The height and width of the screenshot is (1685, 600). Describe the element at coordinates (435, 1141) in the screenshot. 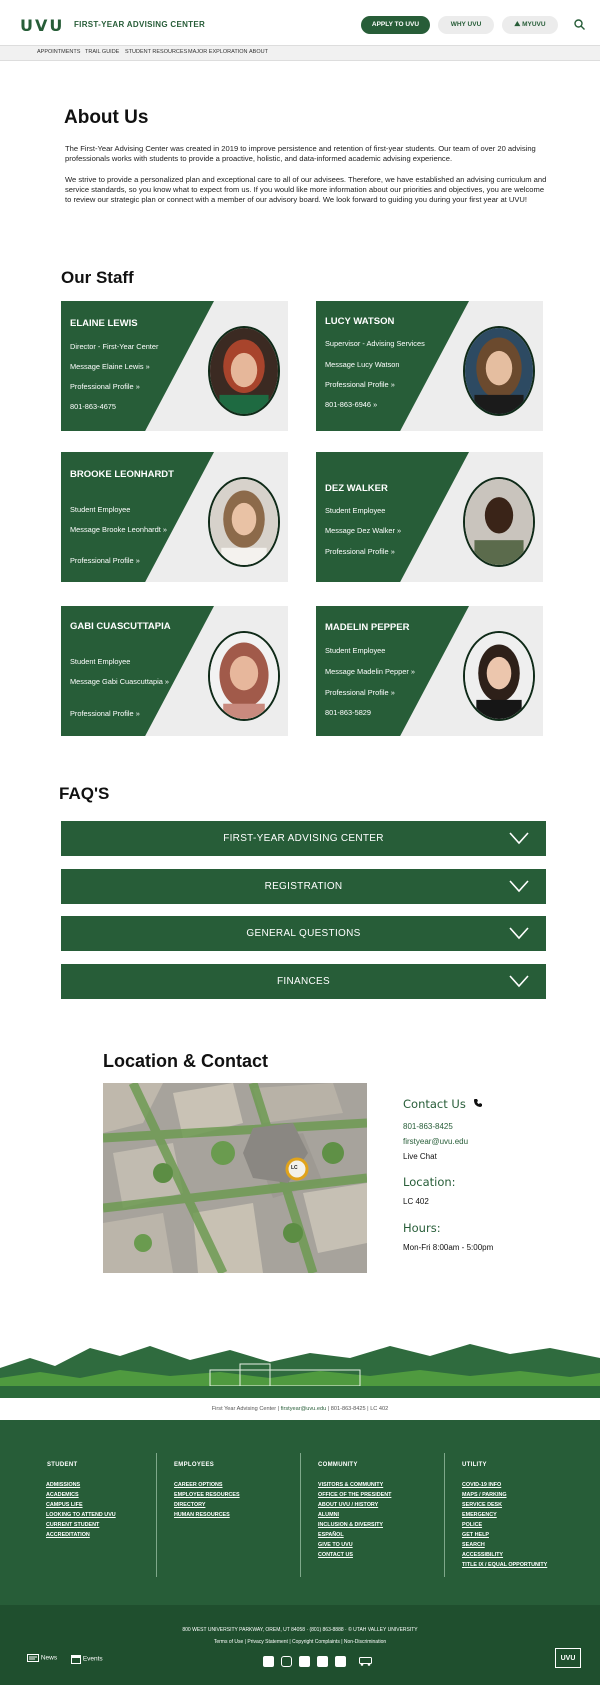

I see `contact-email-link: firstyear@uvu.edu` at that location.